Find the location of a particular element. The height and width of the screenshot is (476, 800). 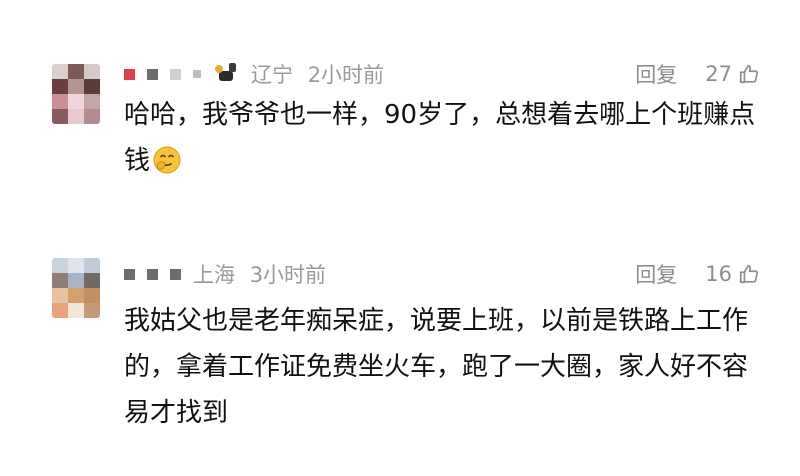

like-button: 16 is located at coordinates (732, 274).